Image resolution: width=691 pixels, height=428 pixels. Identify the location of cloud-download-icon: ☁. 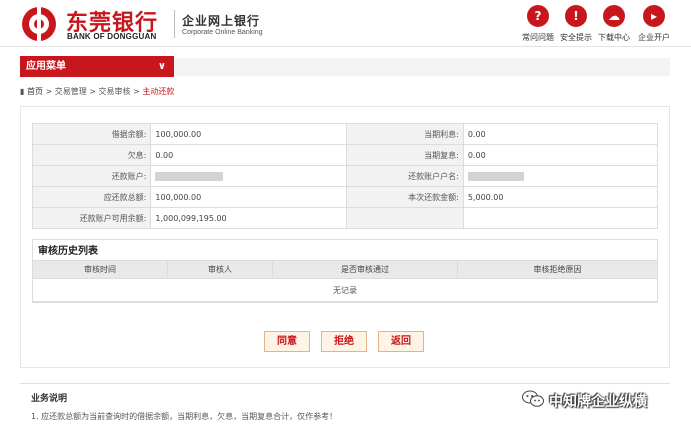
(614, 16).